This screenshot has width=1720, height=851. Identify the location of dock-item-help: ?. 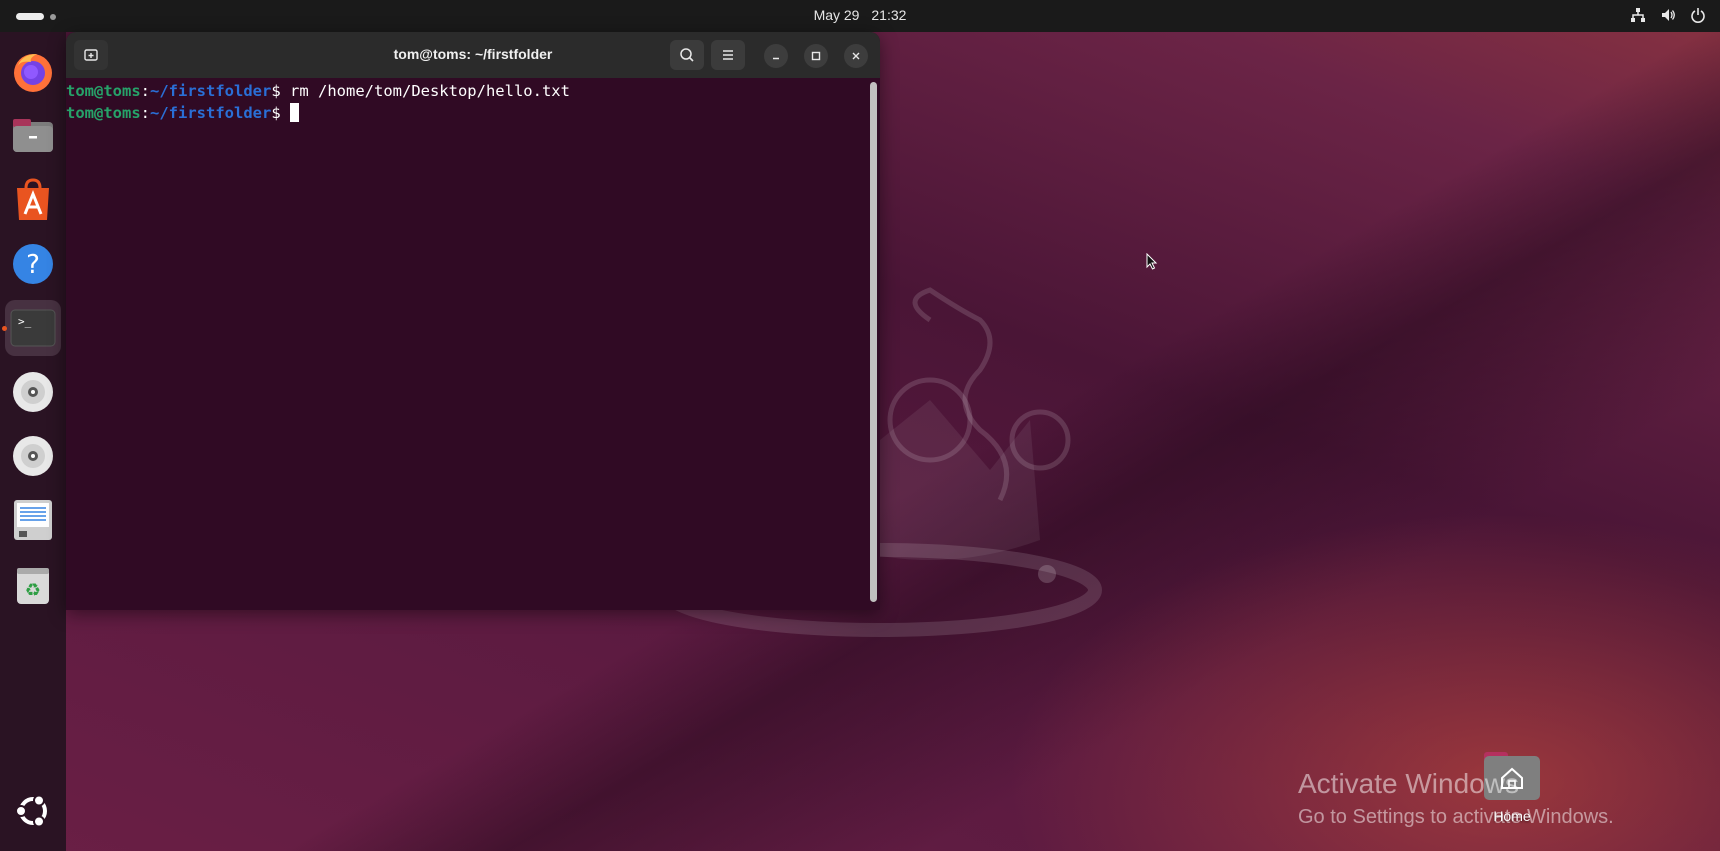
(33, 264).